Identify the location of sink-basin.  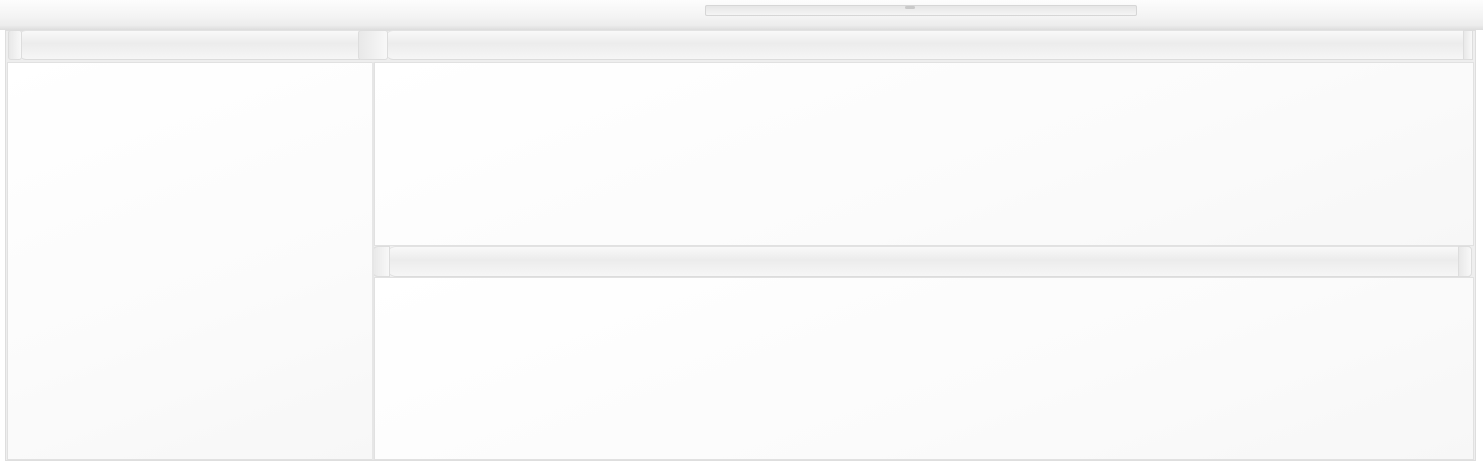
(921, 10).